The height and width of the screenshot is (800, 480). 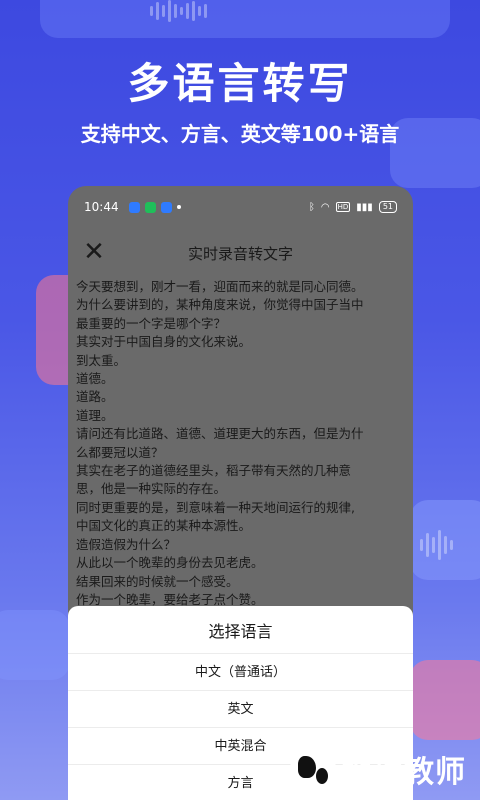 I want to click on app-header: ✕ 实时录音转文字, so click(x=240, y=253).